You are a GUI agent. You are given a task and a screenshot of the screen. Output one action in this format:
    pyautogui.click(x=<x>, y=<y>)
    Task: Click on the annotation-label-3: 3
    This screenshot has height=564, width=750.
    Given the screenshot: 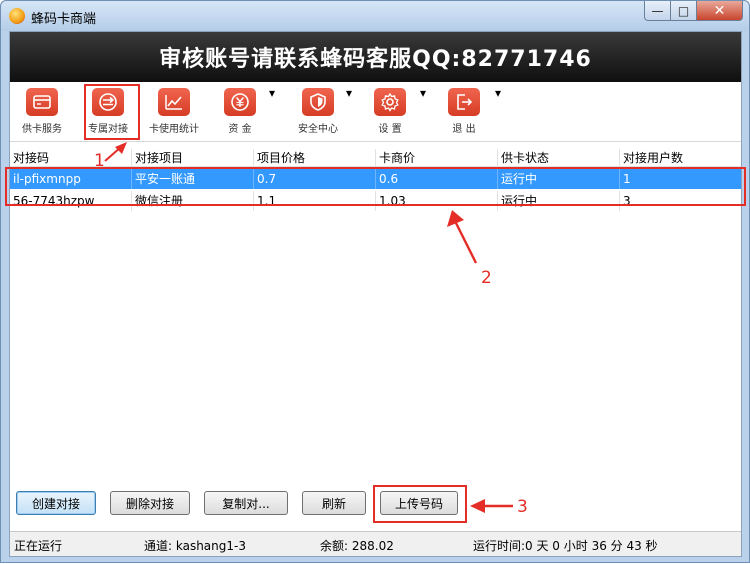 What is the action you would take?
    pyautogui.click(x=522, y=507)
    